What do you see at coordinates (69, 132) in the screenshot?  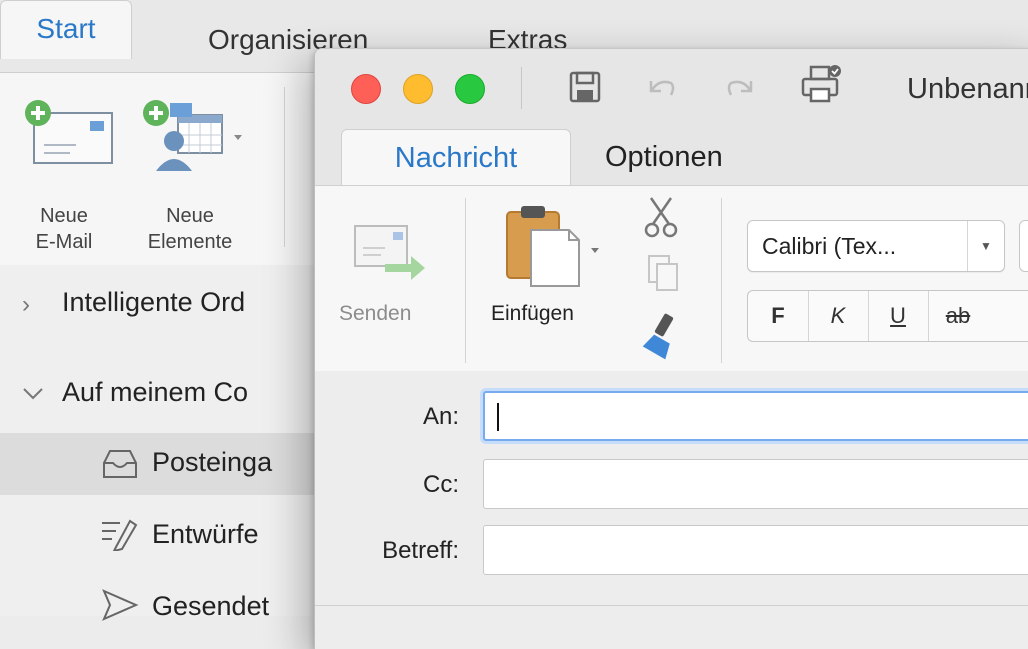 I see `new-email-icon` at bounding box center [69, 132].